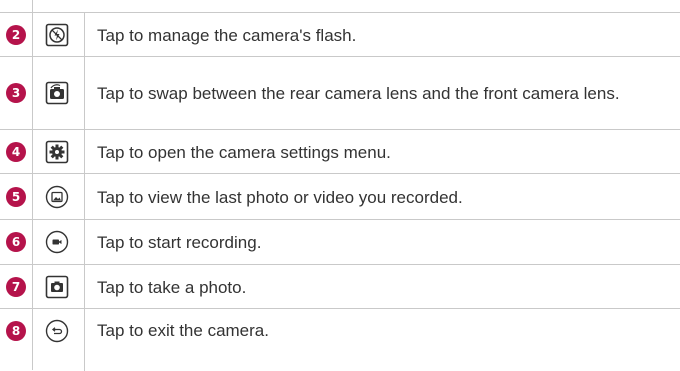  I want to click on flash-off-icon, so click(57, 35).